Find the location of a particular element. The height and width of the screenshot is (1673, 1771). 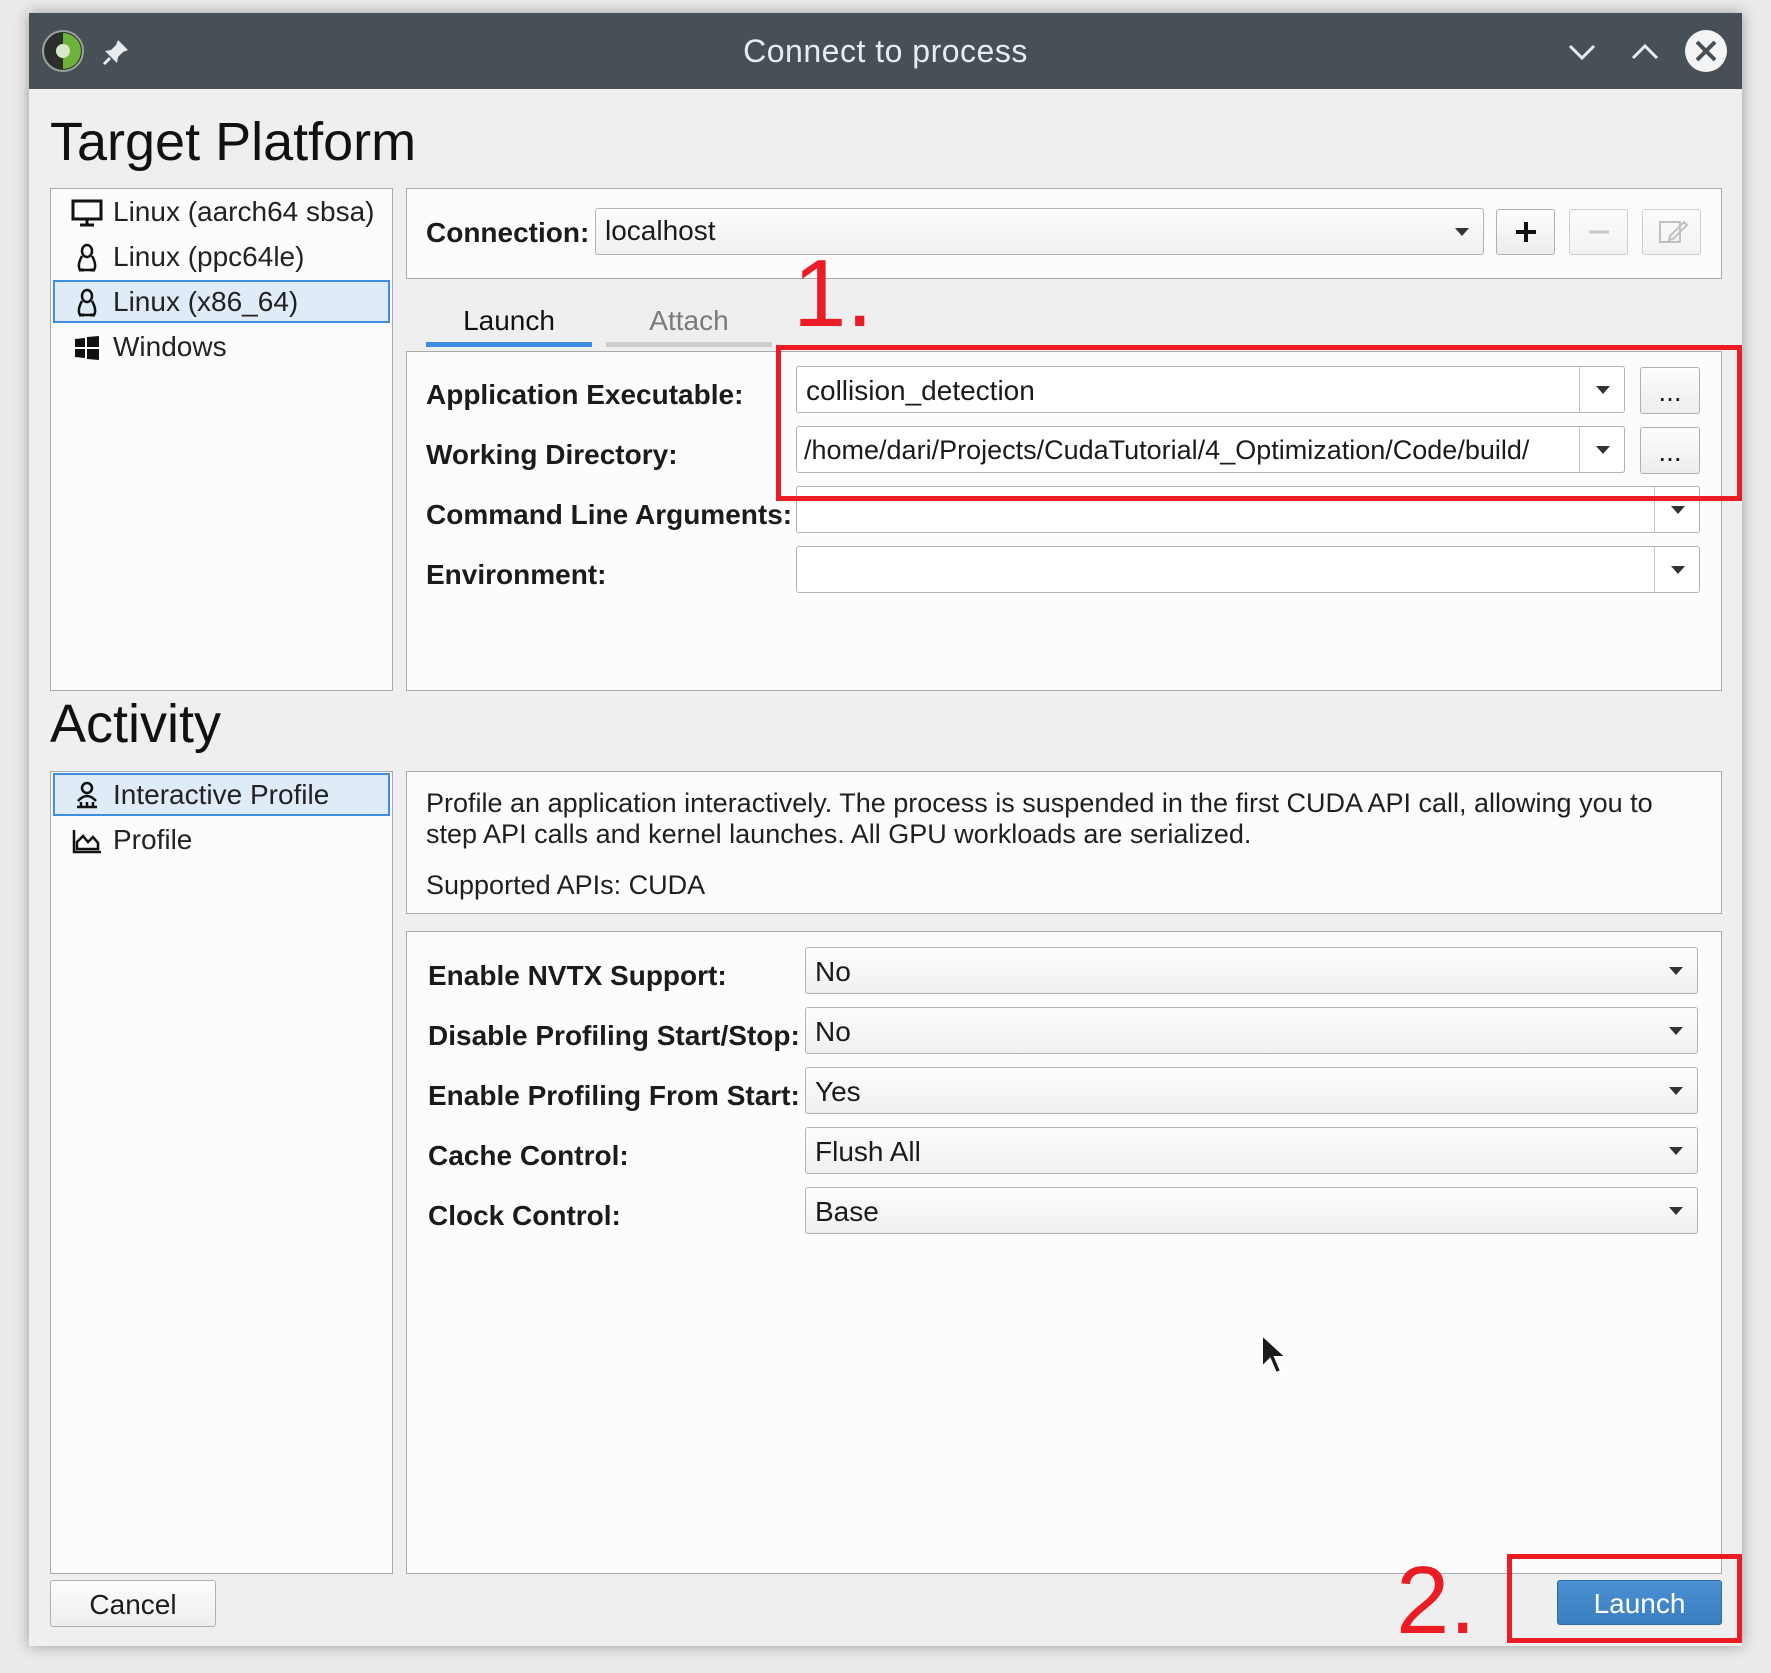

tab-attach: Attach is located at coordinates (689, 320).